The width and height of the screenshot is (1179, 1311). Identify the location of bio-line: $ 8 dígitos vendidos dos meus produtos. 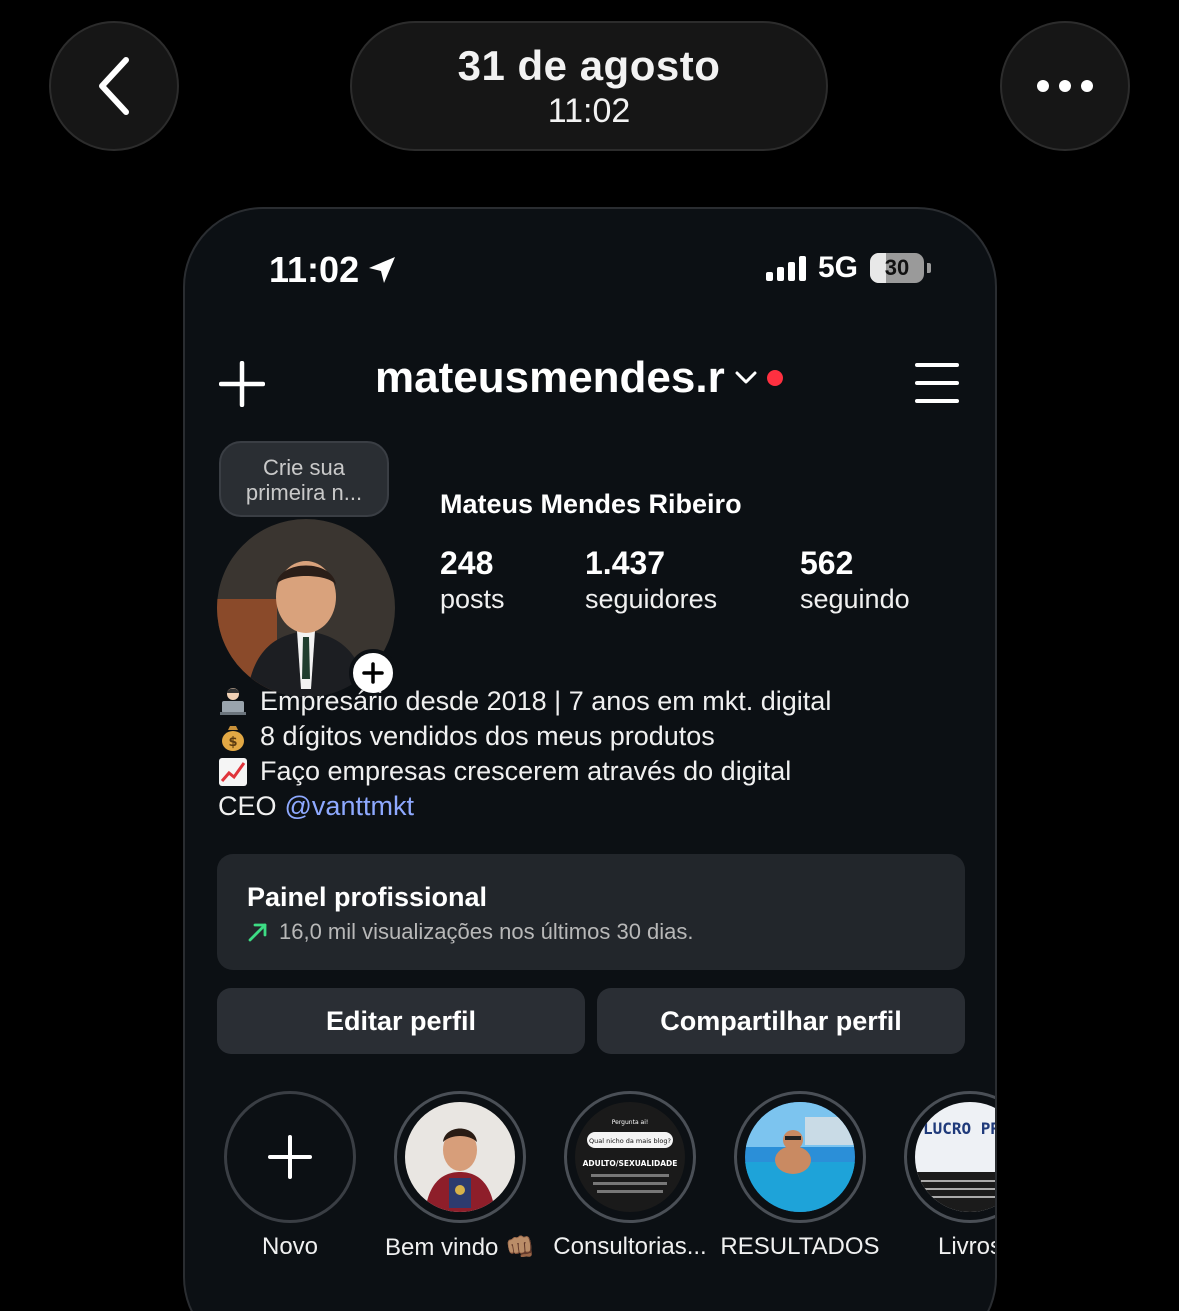
(524, 736).